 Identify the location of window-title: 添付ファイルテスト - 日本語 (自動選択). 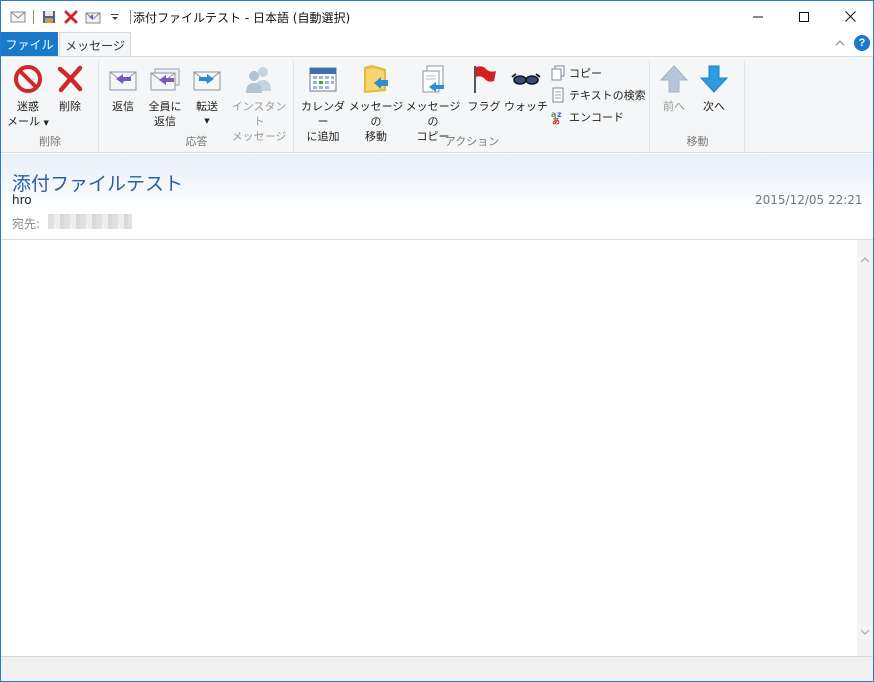
(242, 18).